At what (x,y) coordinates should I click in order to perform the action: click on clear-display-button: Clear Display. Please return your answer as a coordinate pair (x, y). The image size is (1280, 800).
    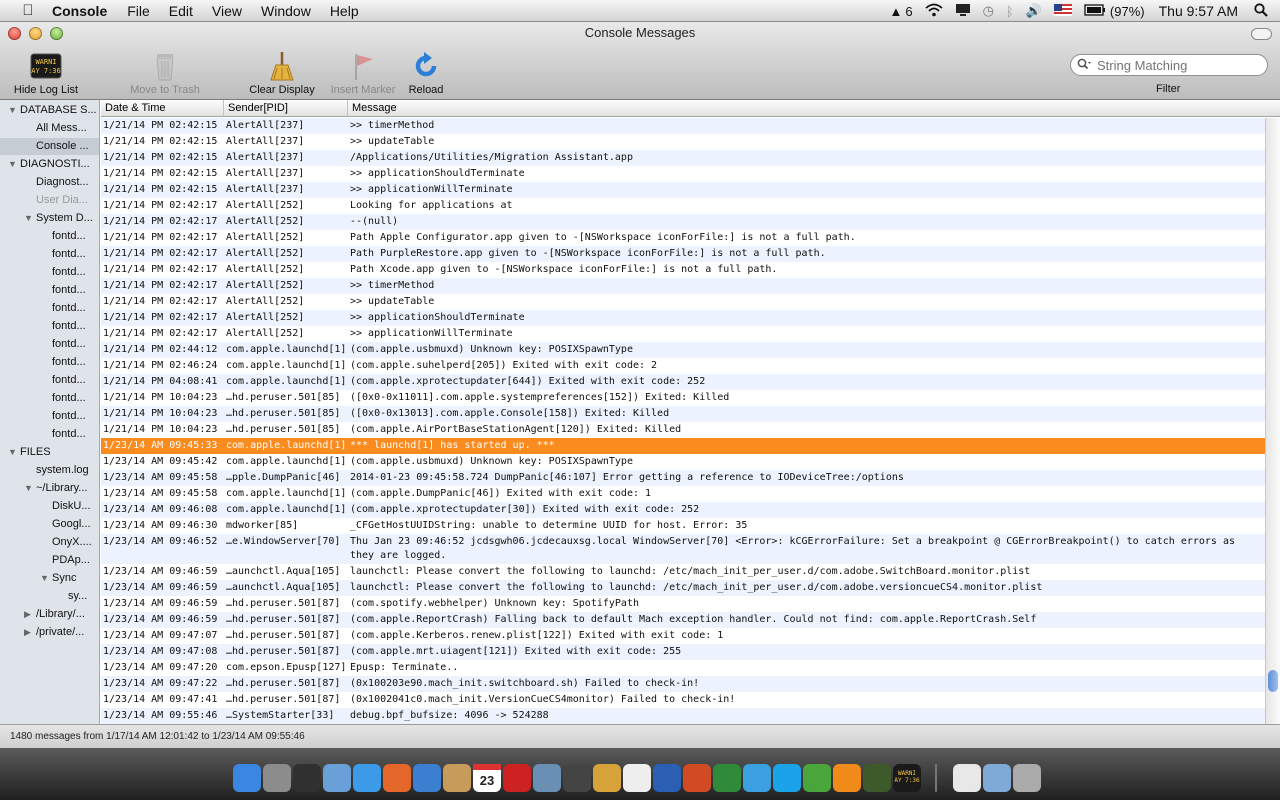
    Looking at the image, I should click on (282, 73).